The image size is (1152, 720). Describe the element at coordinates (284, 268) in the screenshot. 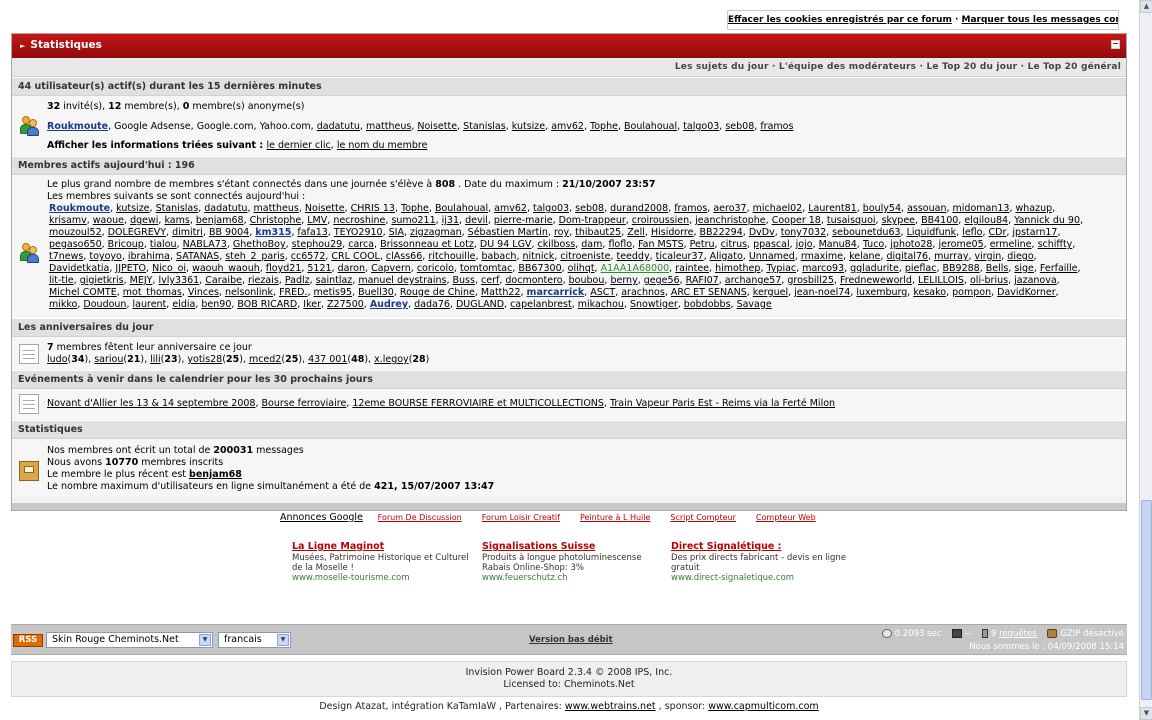

I see `today-member-link: floyd21` at that location.